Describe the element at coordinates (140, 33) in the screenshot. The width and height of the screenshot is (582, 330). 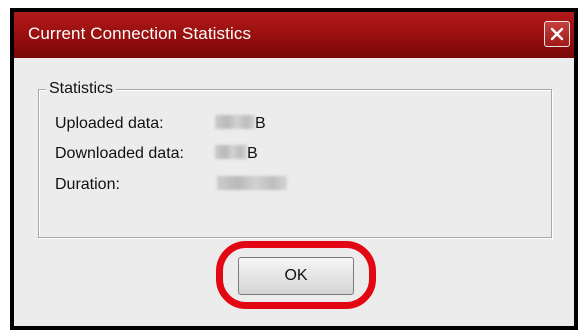
I see `window-title: Current Connection Statistics` at that location.